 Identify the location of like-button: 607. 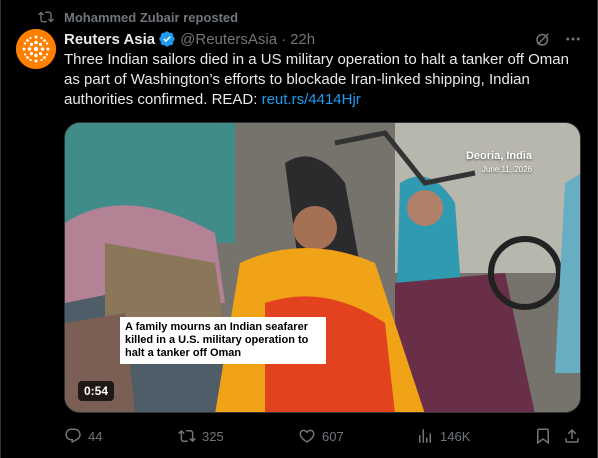
(321, 436).